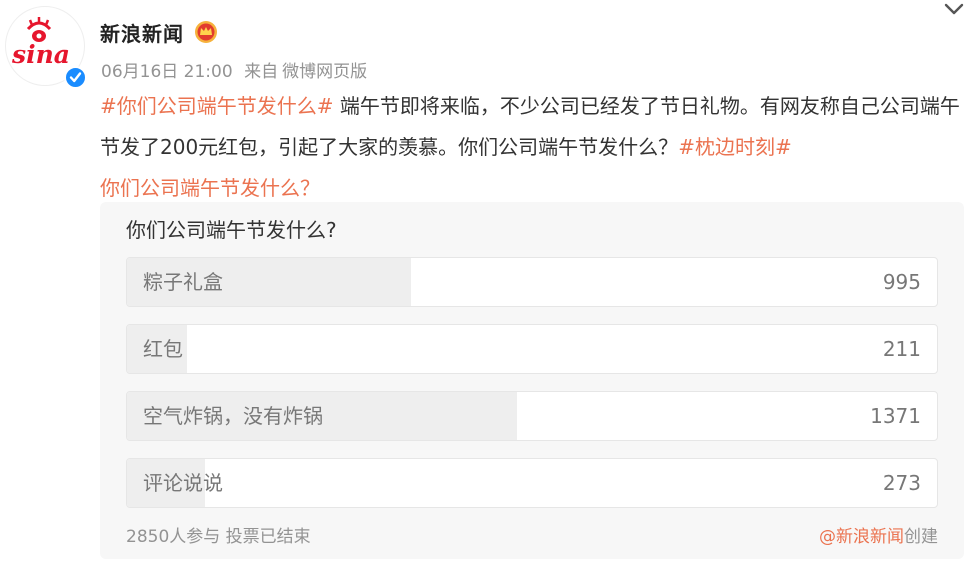 Image resolution: width=976 pixels, height=569 pixels. What do you see at coordinates (142, 32) in the screenshot?
I see `author-name: 新浪新闻` at bounding box center [142, 32].